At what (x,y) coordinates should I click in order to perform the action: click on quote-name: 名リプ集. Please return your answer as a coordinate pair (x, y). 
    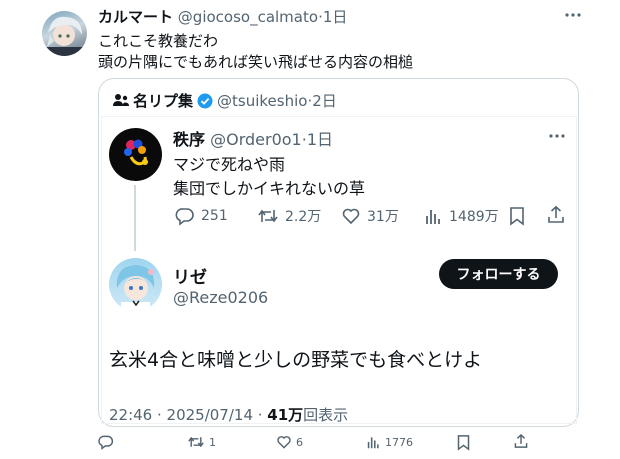
    Looking at the image, I should click on (163, 100).